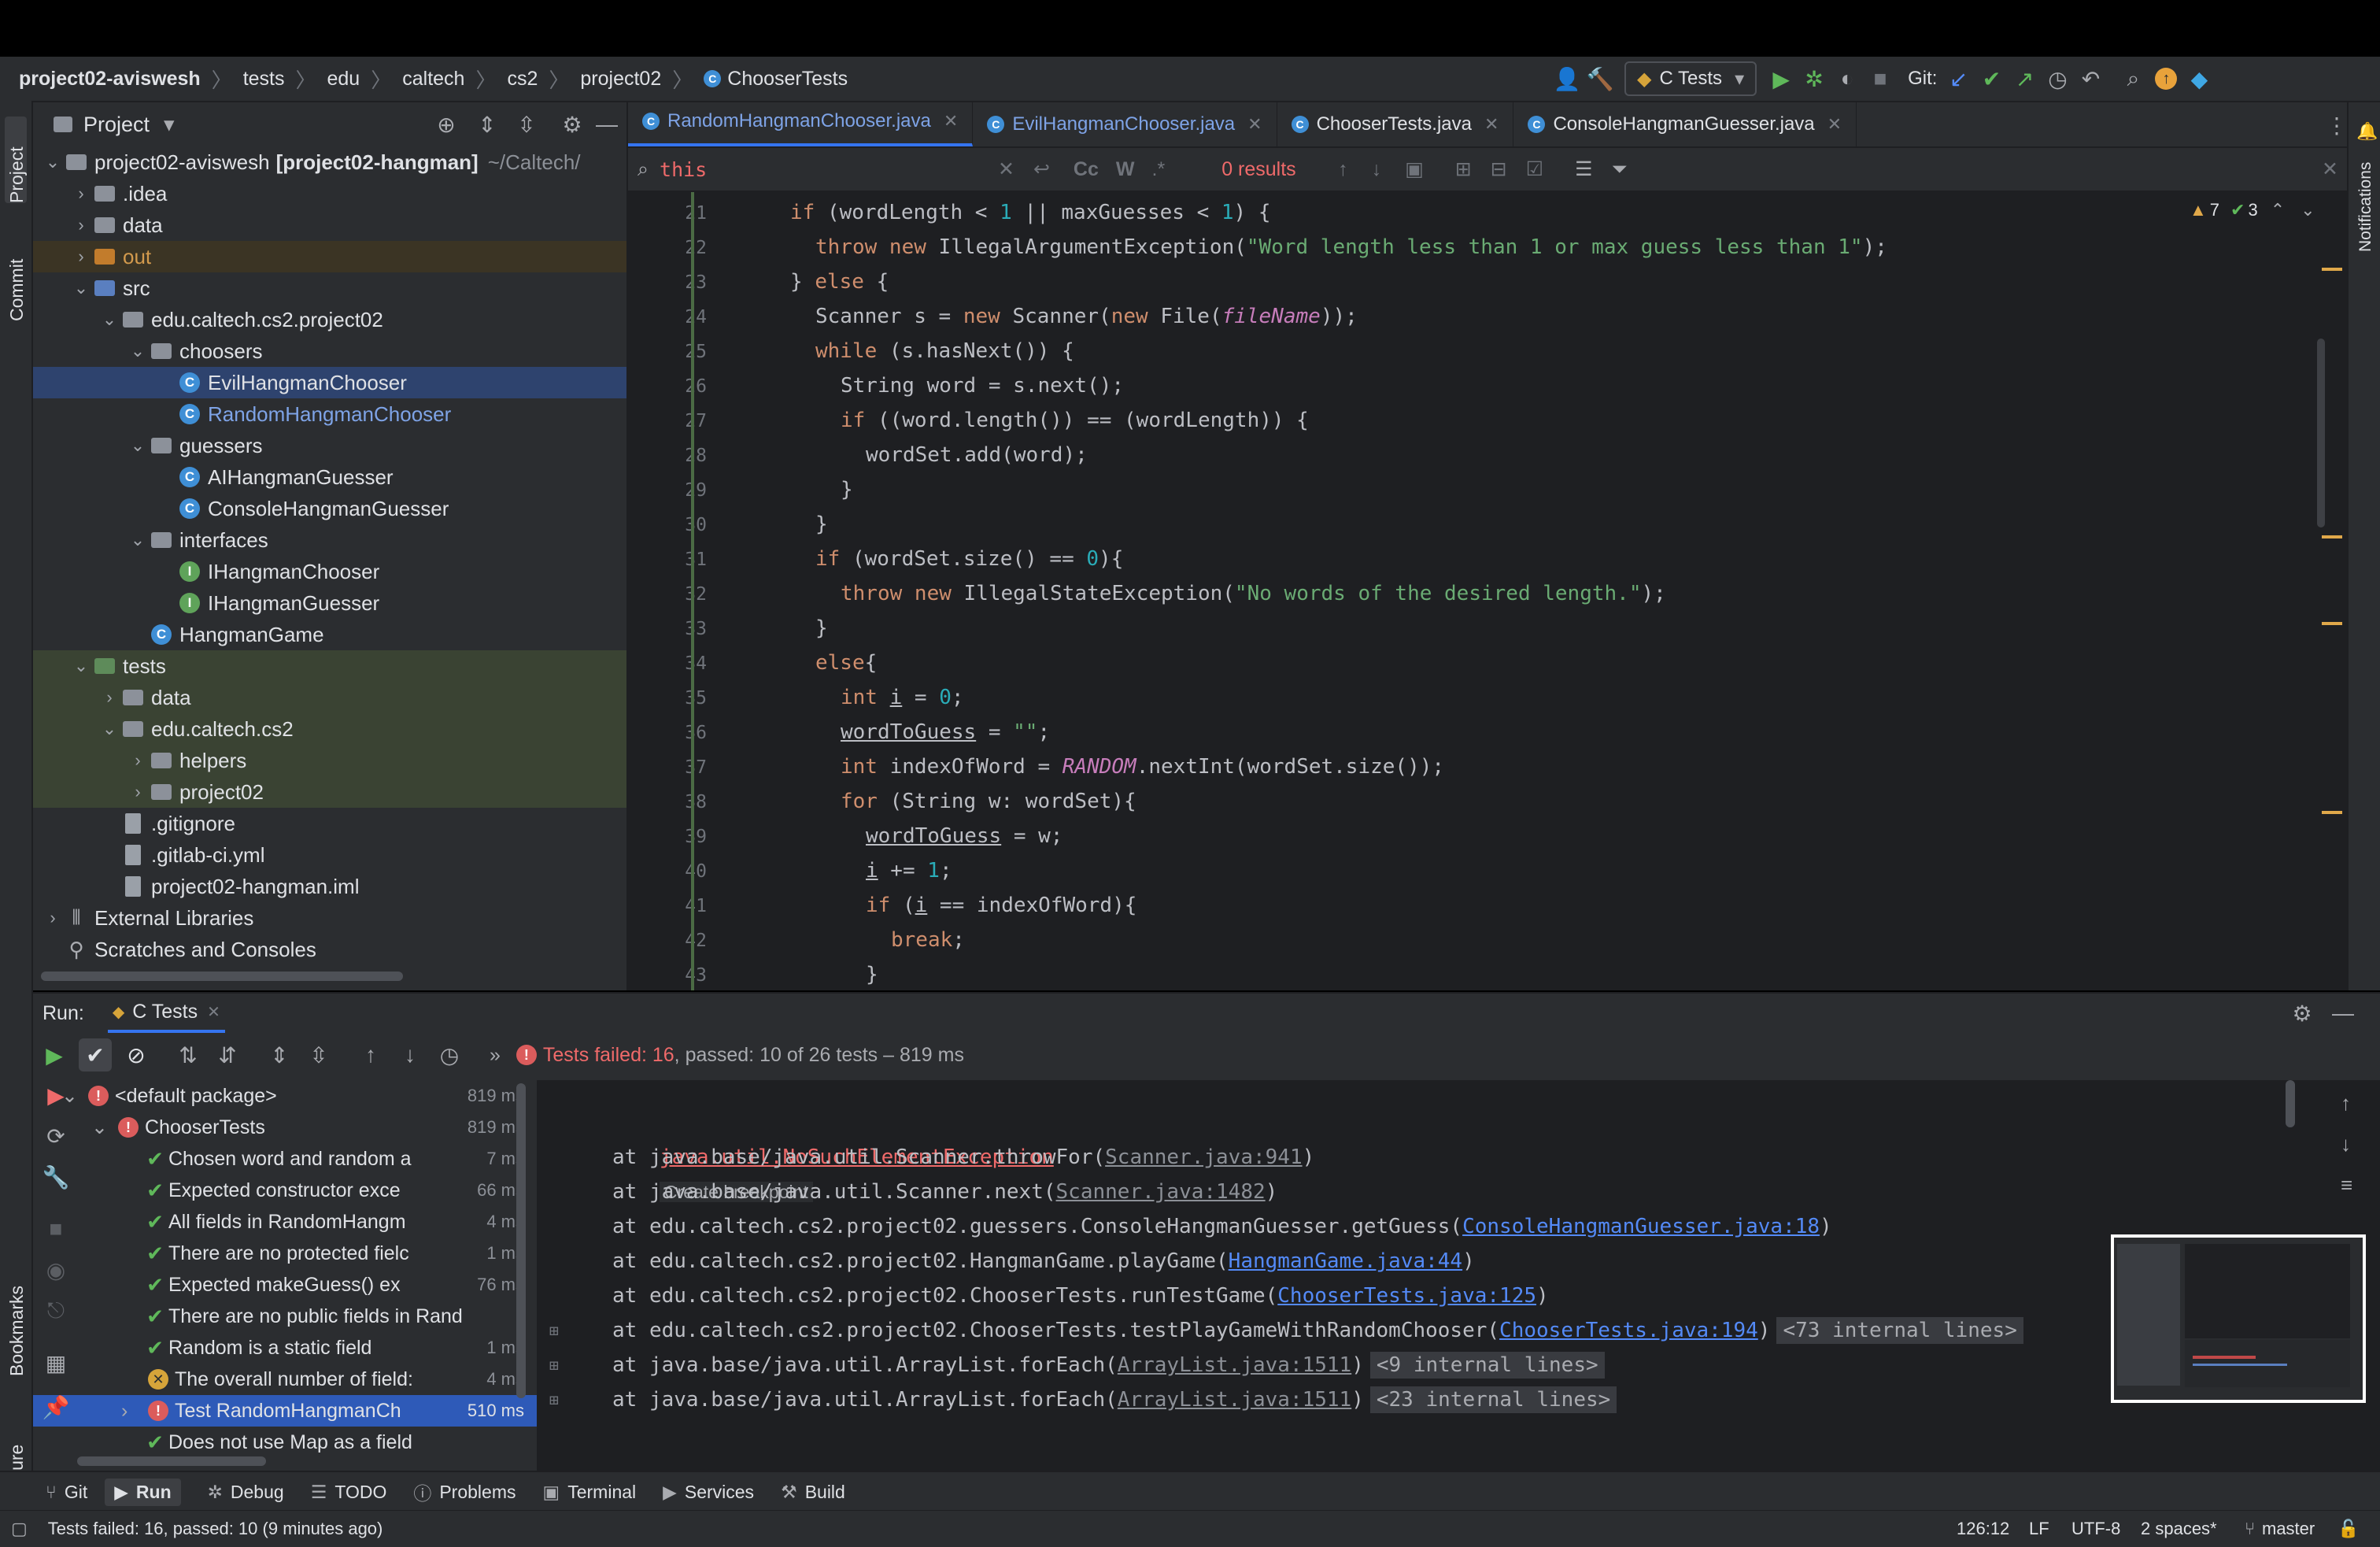  I want to click on vertical-scrollbar, so click(2321, 433).